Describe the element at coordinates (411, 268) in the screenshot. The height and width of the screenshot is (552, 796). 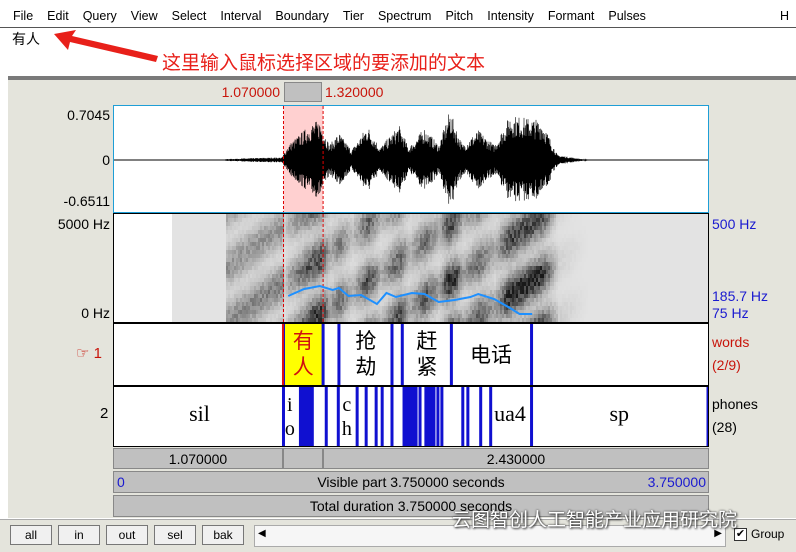
I see `spectrogram` at that location.